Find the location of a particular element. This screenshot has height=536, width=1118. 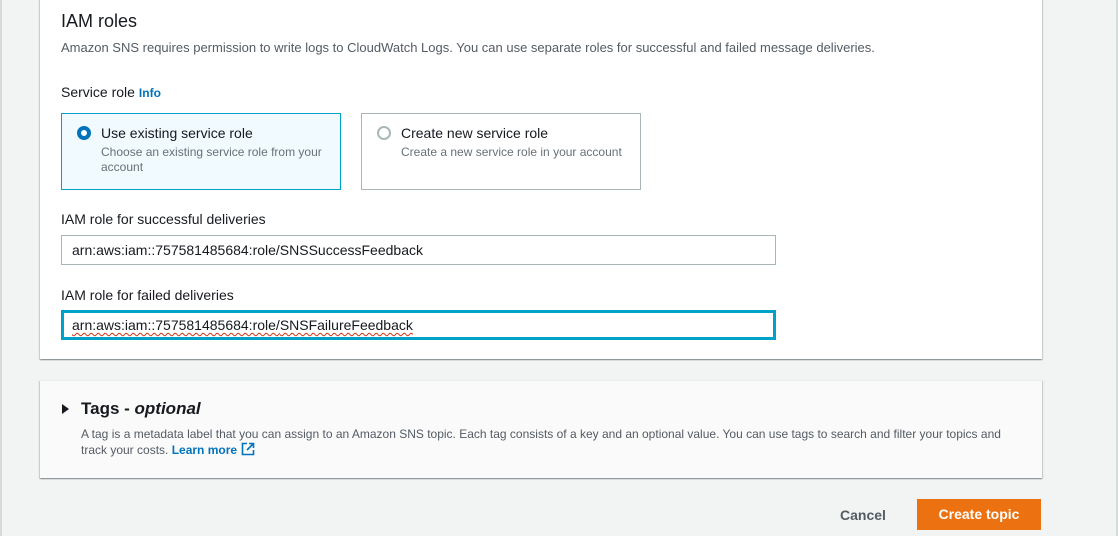

create-topic-button: Create topic is located at coordinates (979, 514).